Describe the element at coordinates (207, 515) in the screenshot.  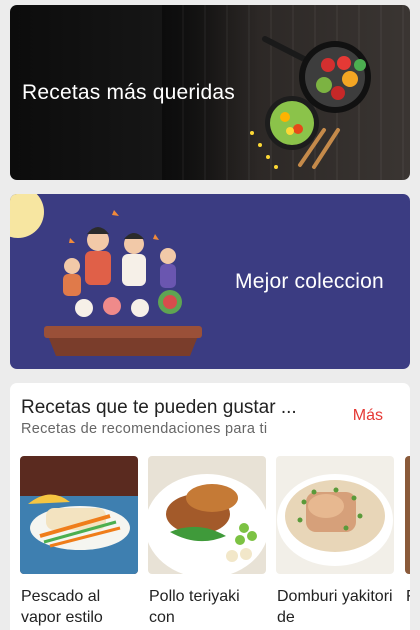
I see `recipe-thumbnail-teriyaki-chicken` at that location.